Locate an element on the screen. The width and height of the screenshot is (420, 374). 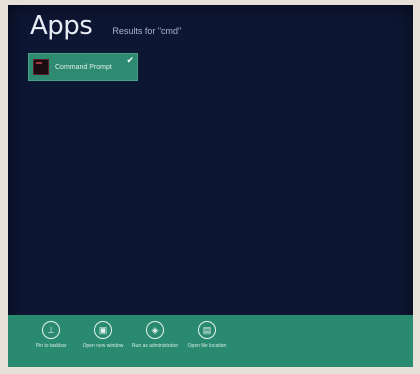
pin-icon: ⊥ is located at coordinates (51, 330).